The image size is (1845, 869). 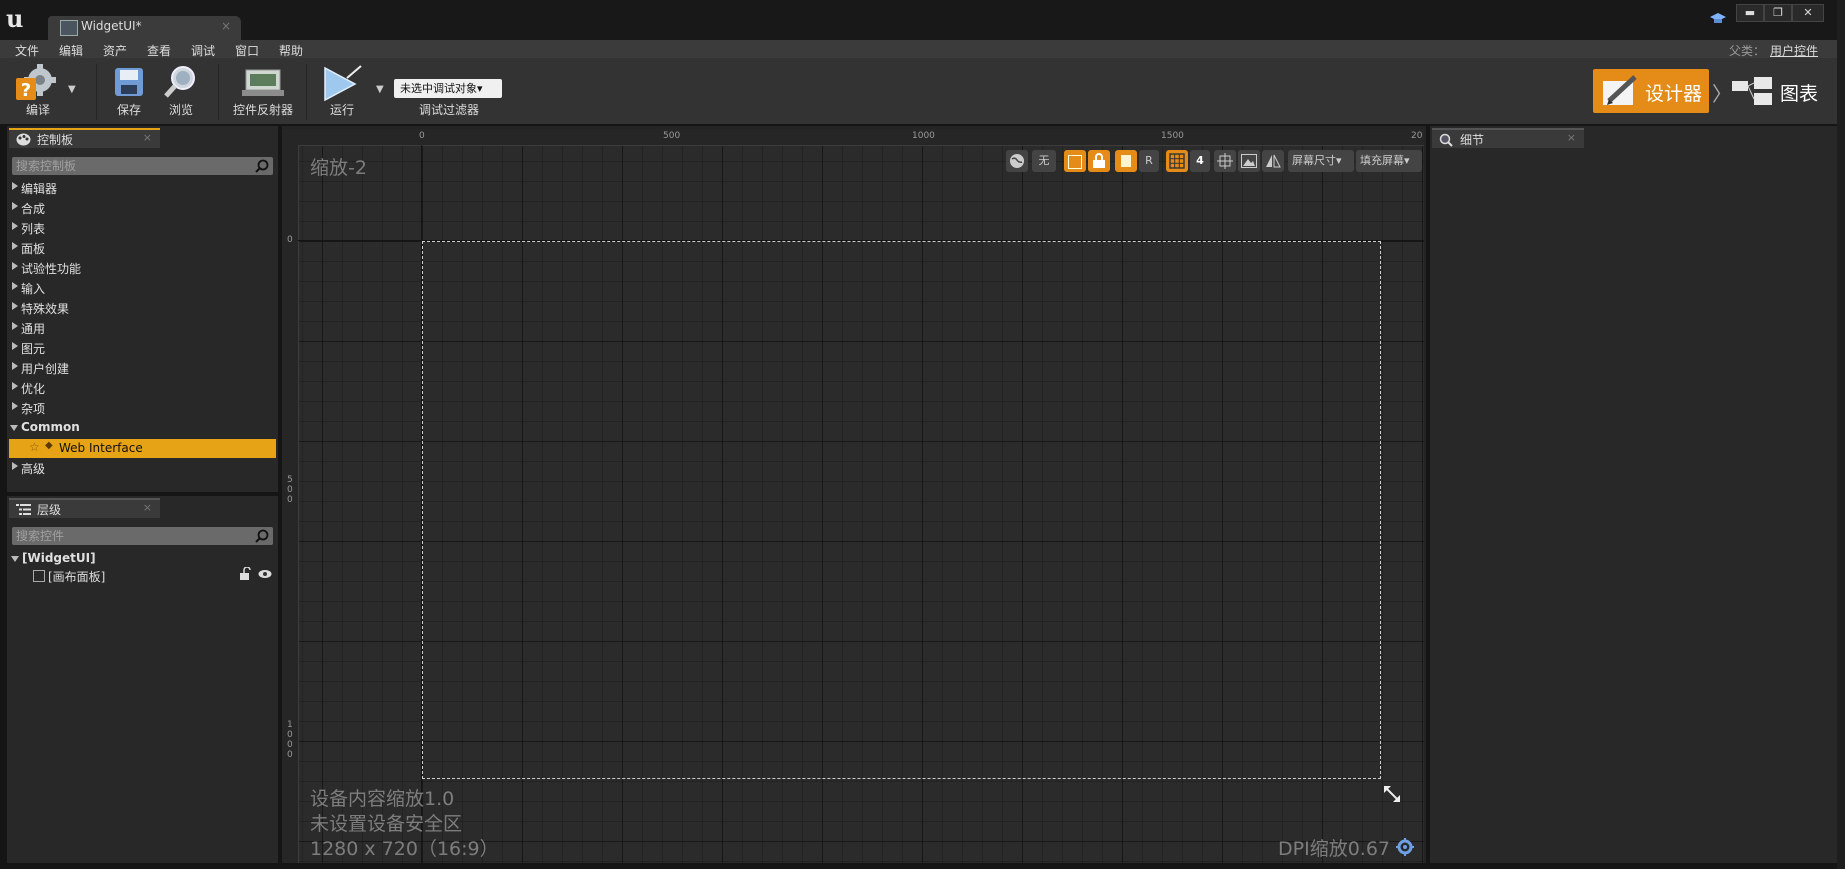 What do you see at coordinates (1389, 161) in the screenshot?
I see `fill-screen-dropdown: 填充屏幕▾` at bounding box center [1389, 161].